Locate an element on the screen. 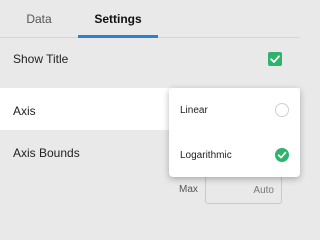 Image resolution: width=320 pixels, height=240 pixels. empty-circle-icon is located at coordinates (282, 110).